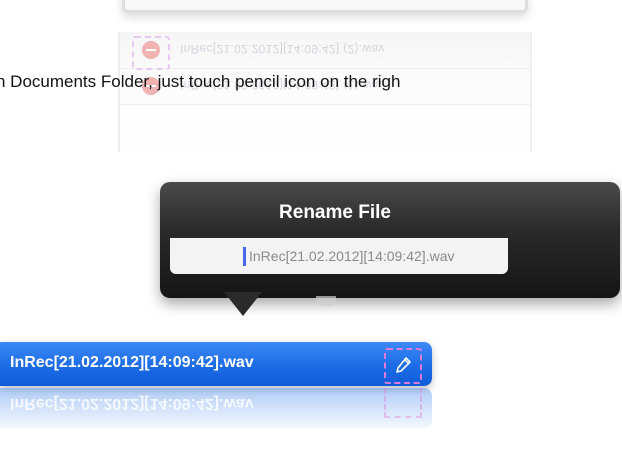  What do you see at coordinates (132, 403) in the screenshot?
I see `file-name-reflection: InRec[21.02.2012][14:09:42].wav` at bounding box center [132, 403].